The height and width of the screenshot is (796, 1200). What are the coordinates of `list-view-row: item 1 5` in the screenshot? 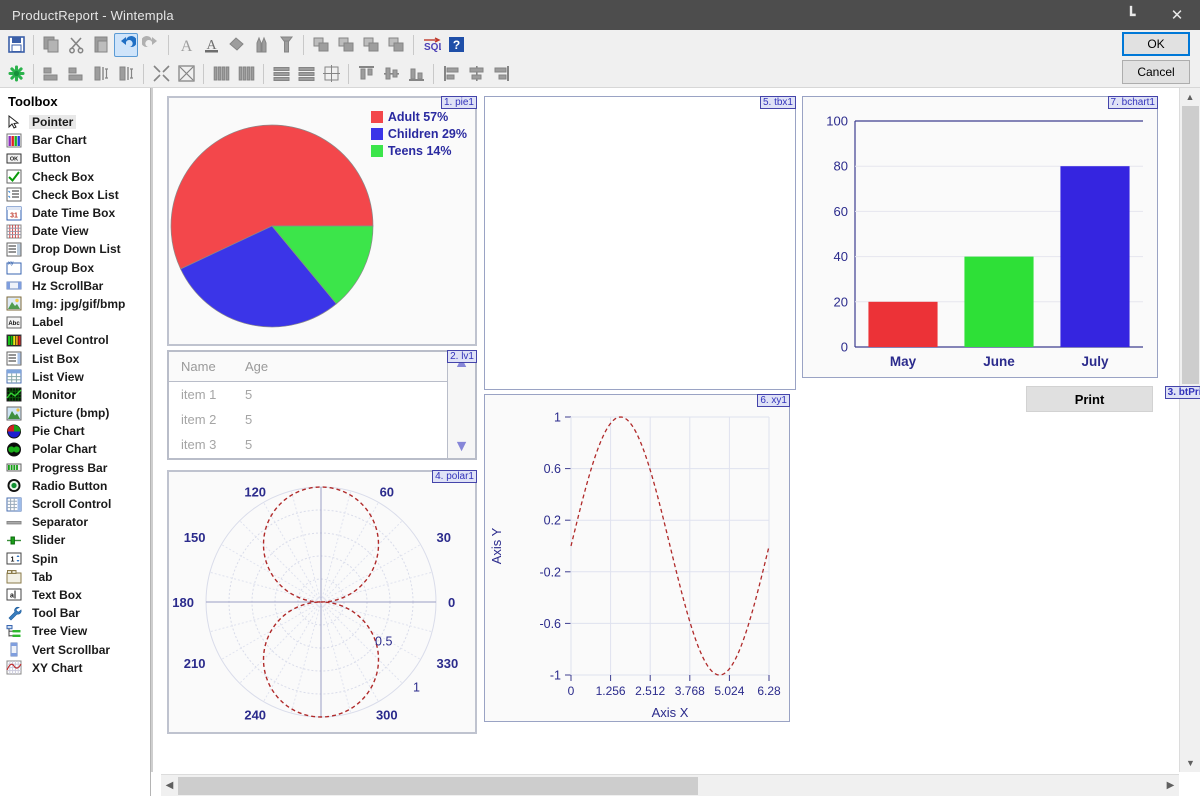 It's located at (322, 394).